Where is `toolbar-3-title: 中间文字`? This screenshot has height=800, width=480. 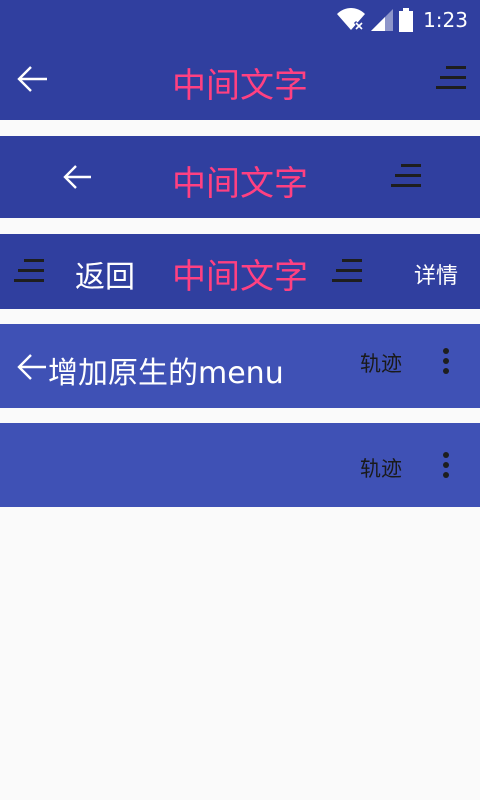 toolbar-3-title: 中间文字 is located at coordinates (240, 277).